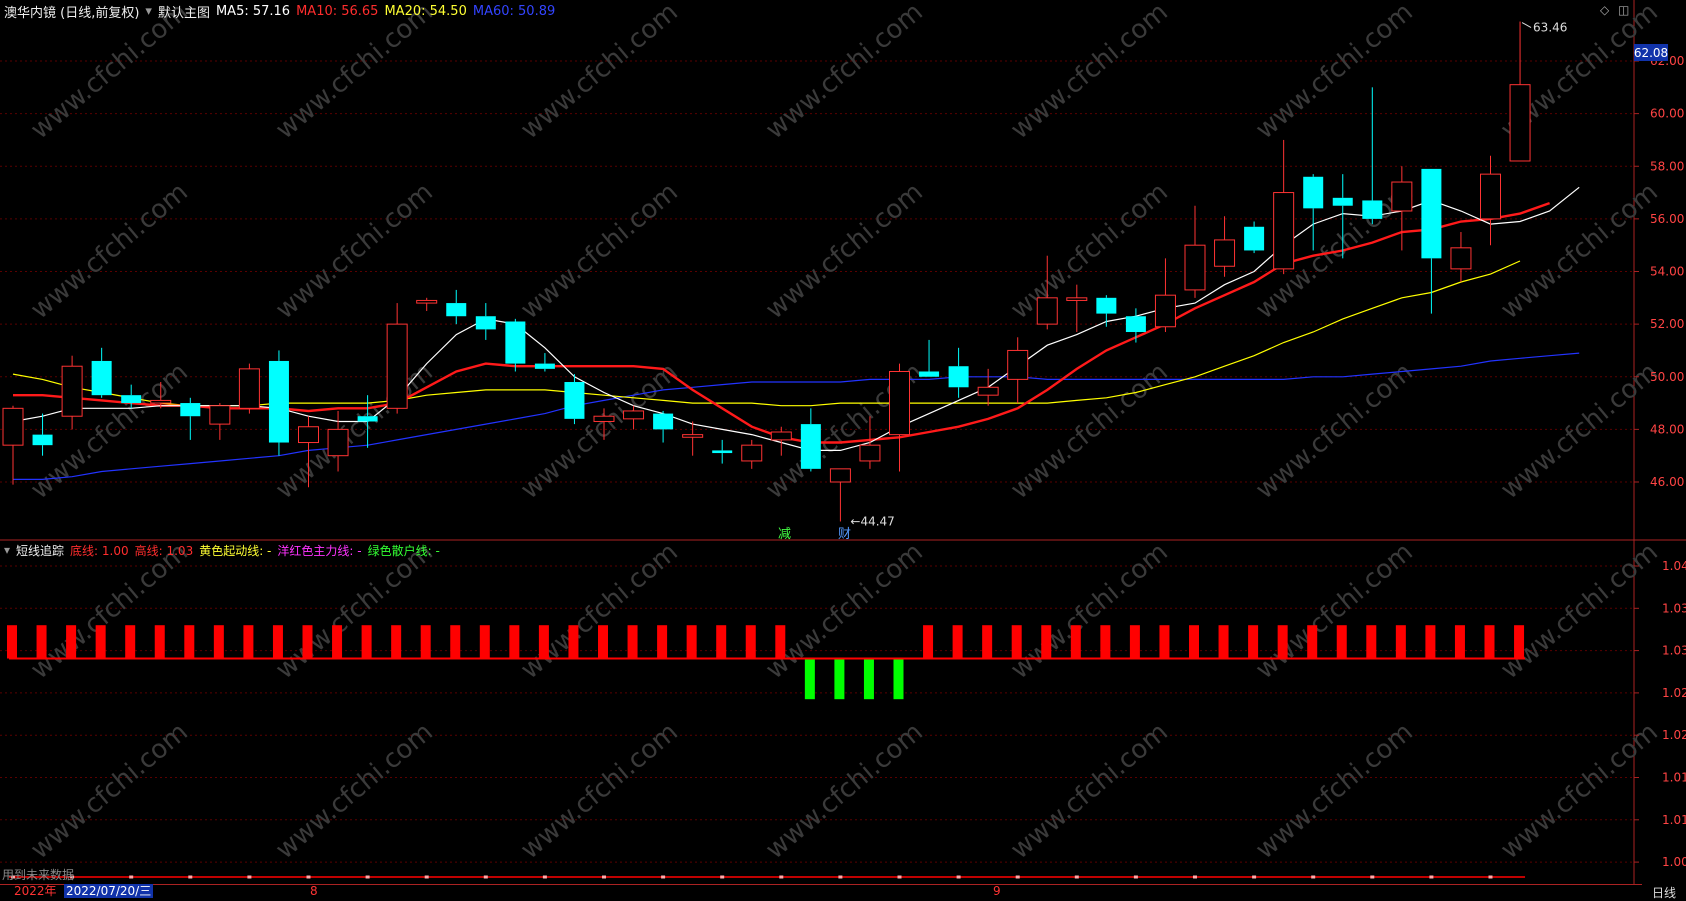 The width and height of the screenshot is (1686, 901). I want to click on price-tick-label: 48.00, so click(1667, 429).